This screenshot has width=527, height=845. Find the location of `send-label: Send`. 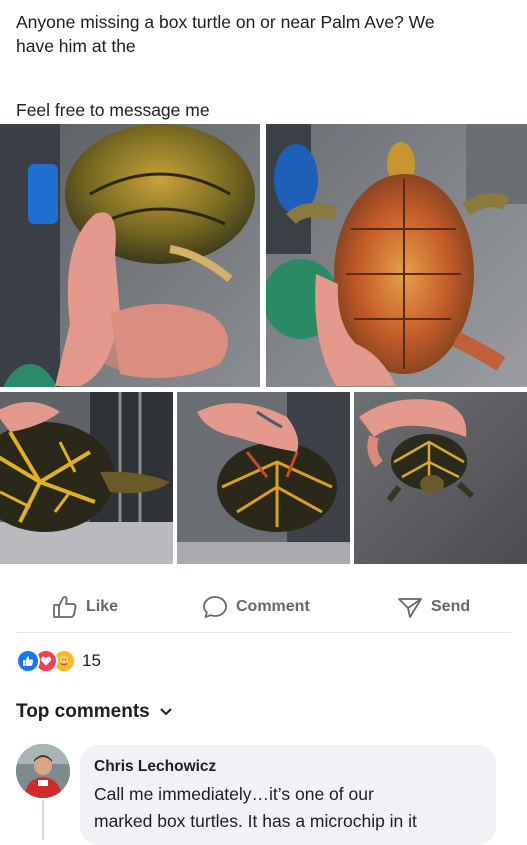

send-label: Send is located at coordinates (451, 606).